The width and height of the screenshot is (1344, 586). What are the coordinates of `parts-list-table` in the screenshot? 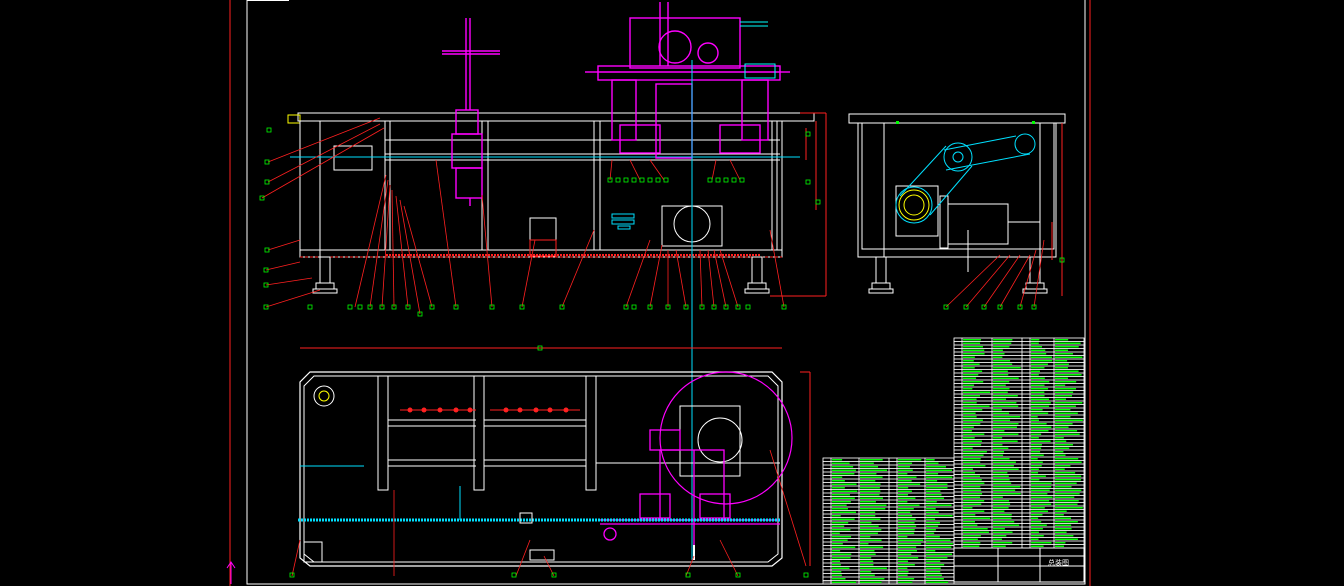 It's located at (953, 461).